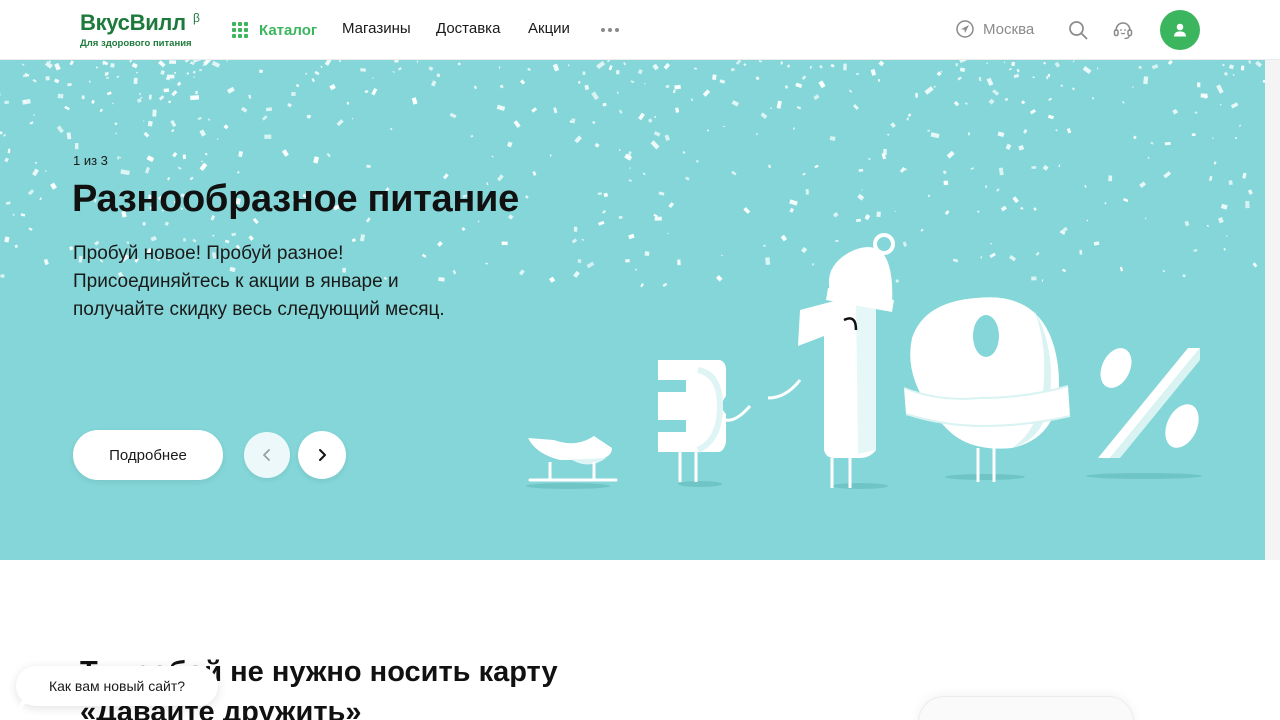  I want to click on city-label: Москва, so click(1009, 29).